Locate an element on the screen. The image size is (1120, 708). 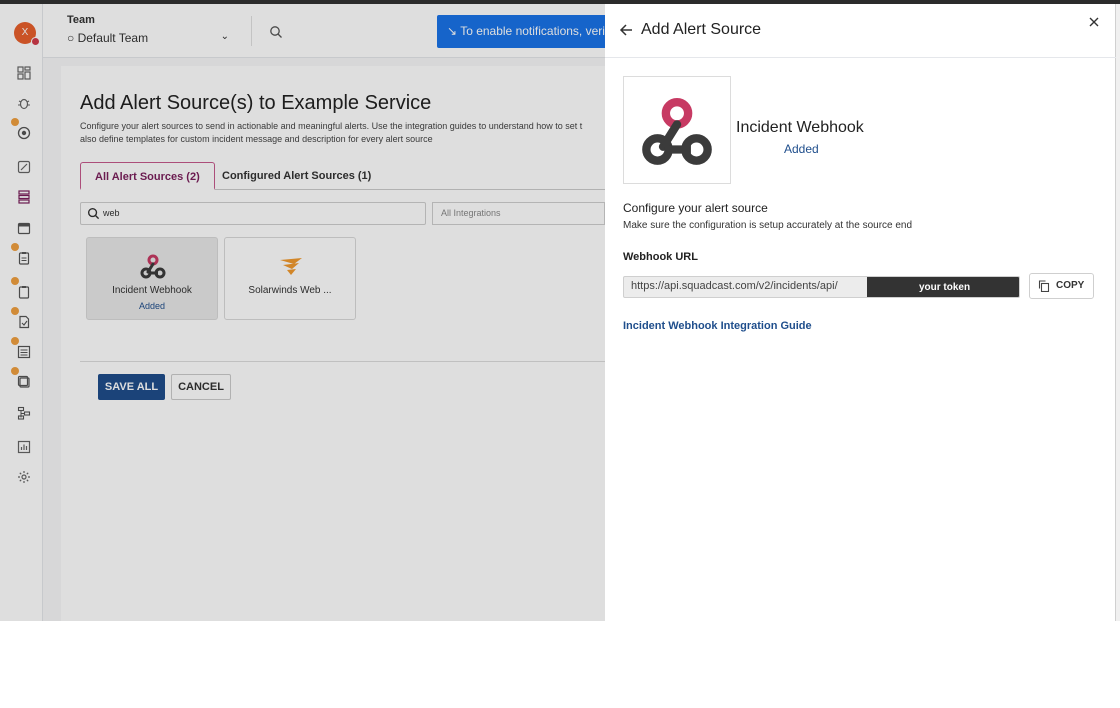
integration-guide-link: Incident Webhook Integration Guide is located at coordinates (717, 326).